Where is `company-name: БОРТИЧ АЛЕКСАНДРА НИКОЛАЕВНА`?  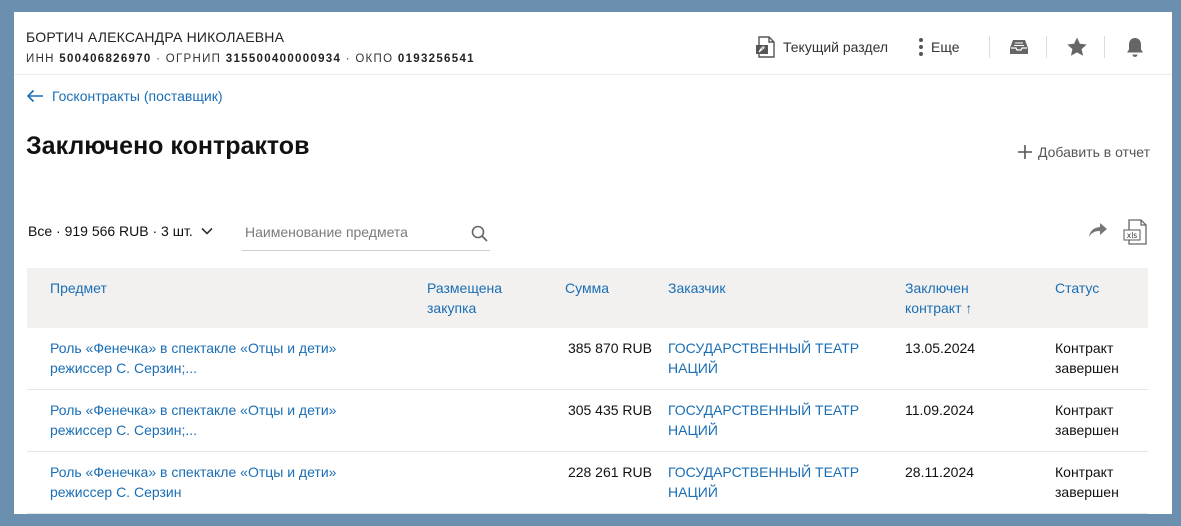 company-name: БОРТИЧ АЛЕКСАНДРА НИКОЛАЕВНА is located at coordinates (155, 37).